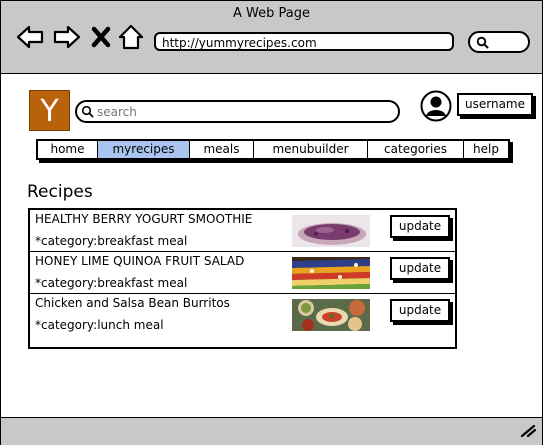 This screenshot has height=445, width=543. What do you see at coordinates (132, 303) in the screenshot?
I see `recipe-name: Chicken and Salsa Bean Burritos` at bounding box center [132, 303].